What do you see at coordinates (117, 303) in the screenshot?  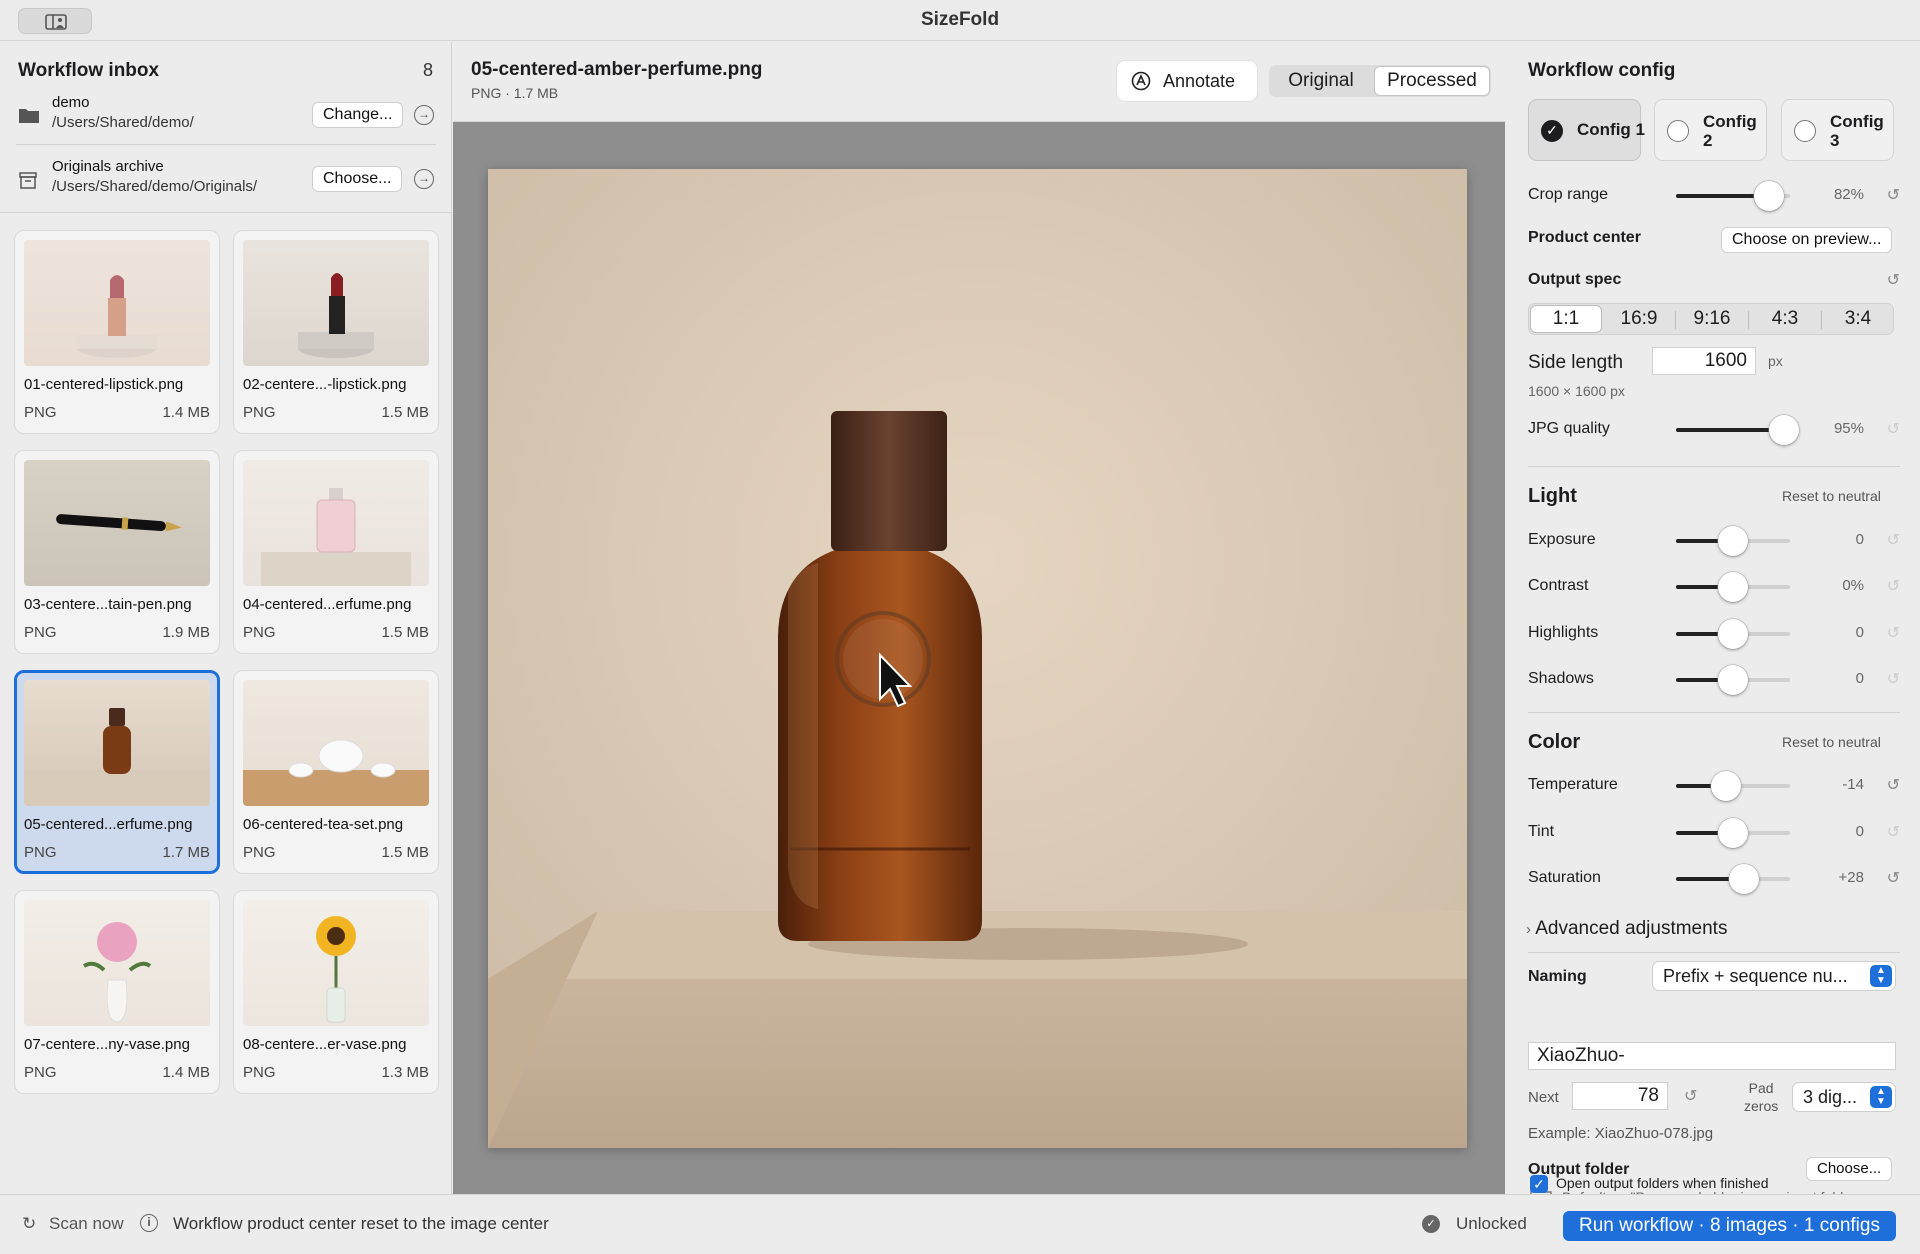 I see `thumbnail-lipstick` at bounding box center [117, 303].